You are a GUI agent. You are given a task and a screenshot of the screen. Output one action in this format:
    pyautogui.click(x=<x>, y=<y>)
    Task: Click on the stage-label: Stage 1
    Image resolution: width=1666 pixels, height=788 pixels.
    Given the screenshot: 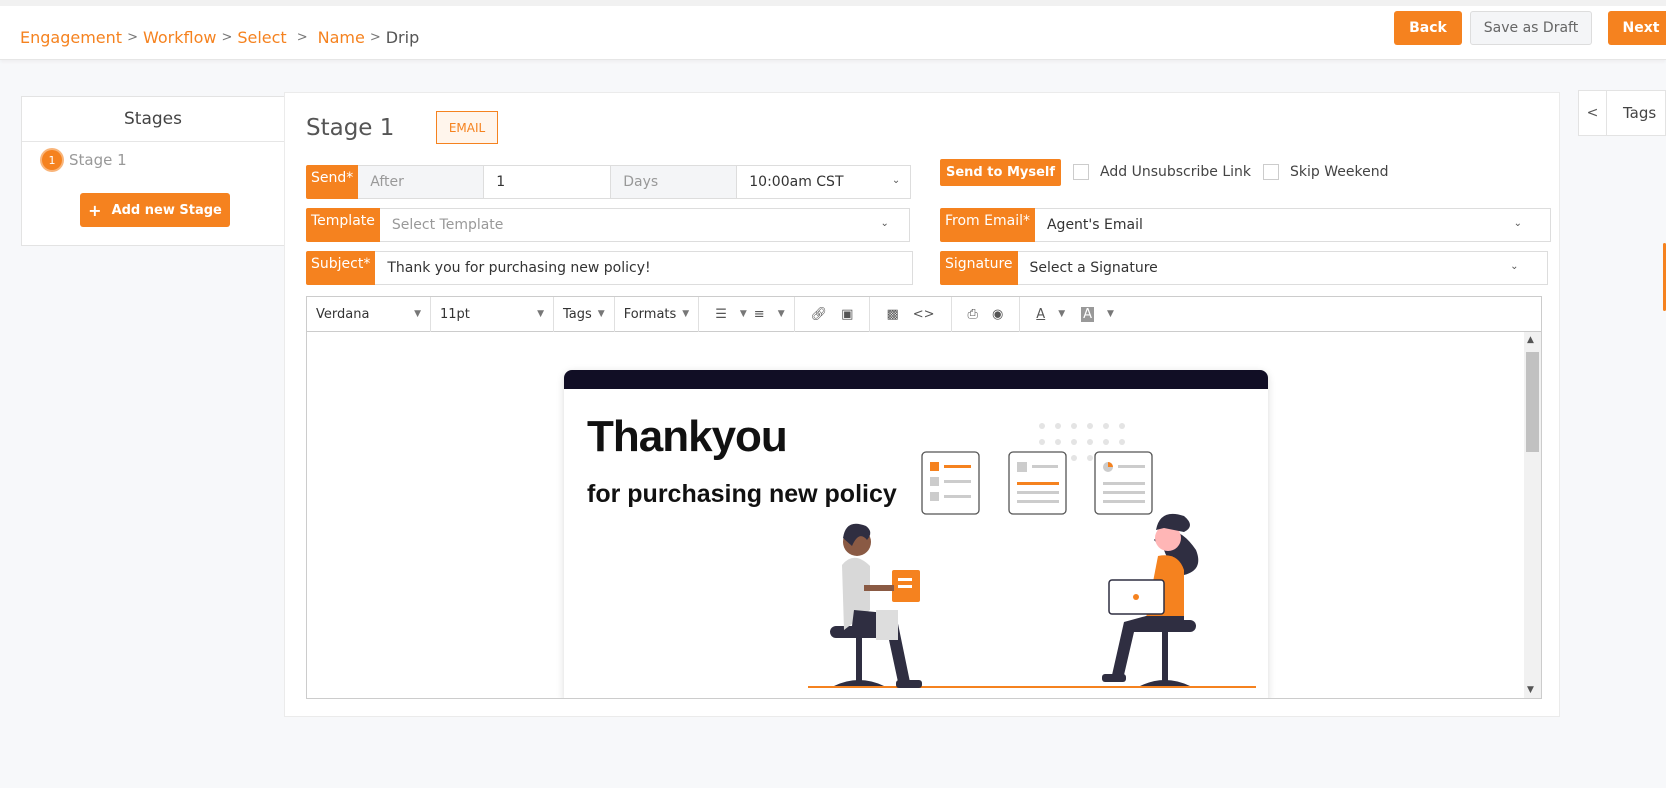 What is the action you would take?
    pyautogui.click(x=98, y=160)
    